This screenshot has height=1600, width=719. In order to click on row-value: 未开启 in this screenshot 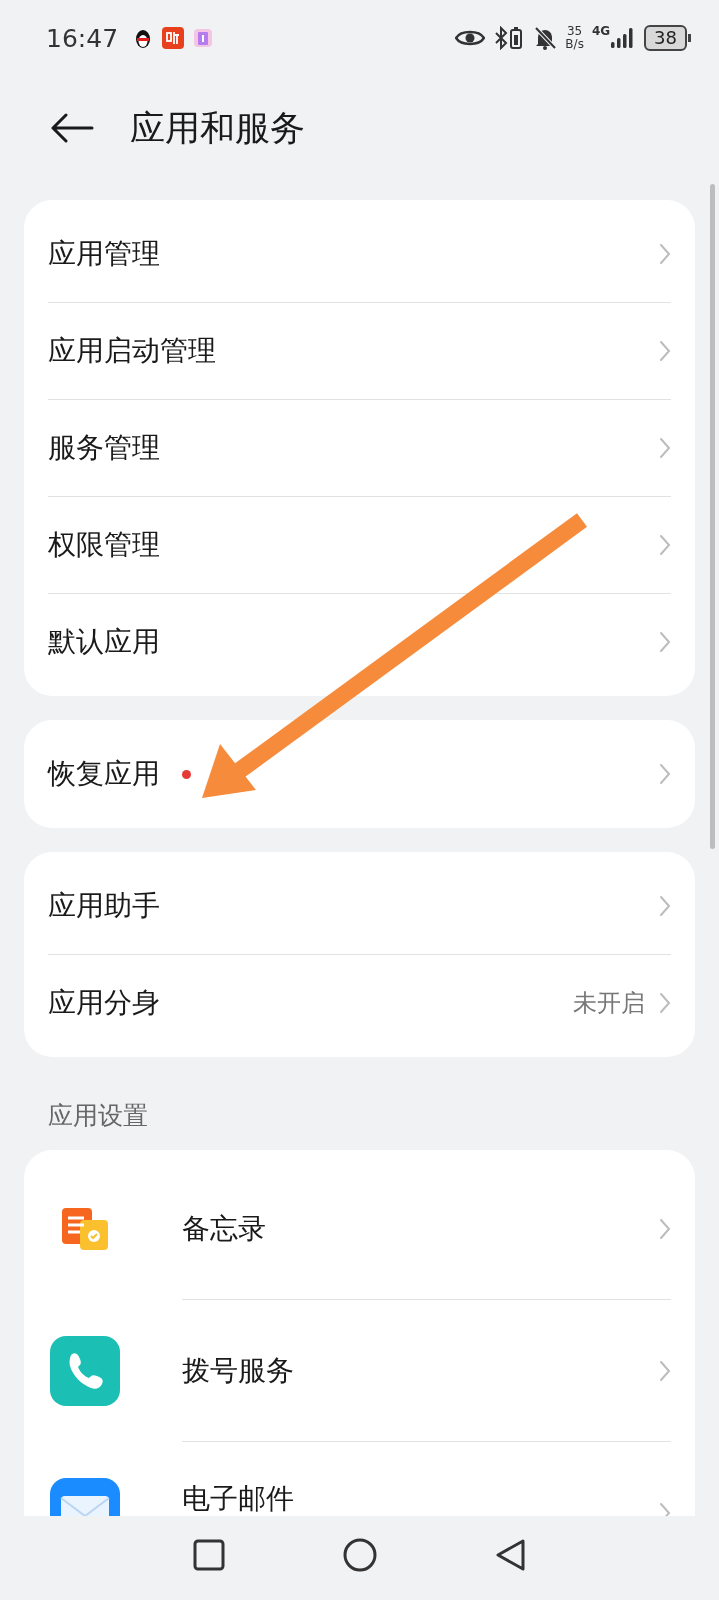, I will do `click(609, 1003)`.